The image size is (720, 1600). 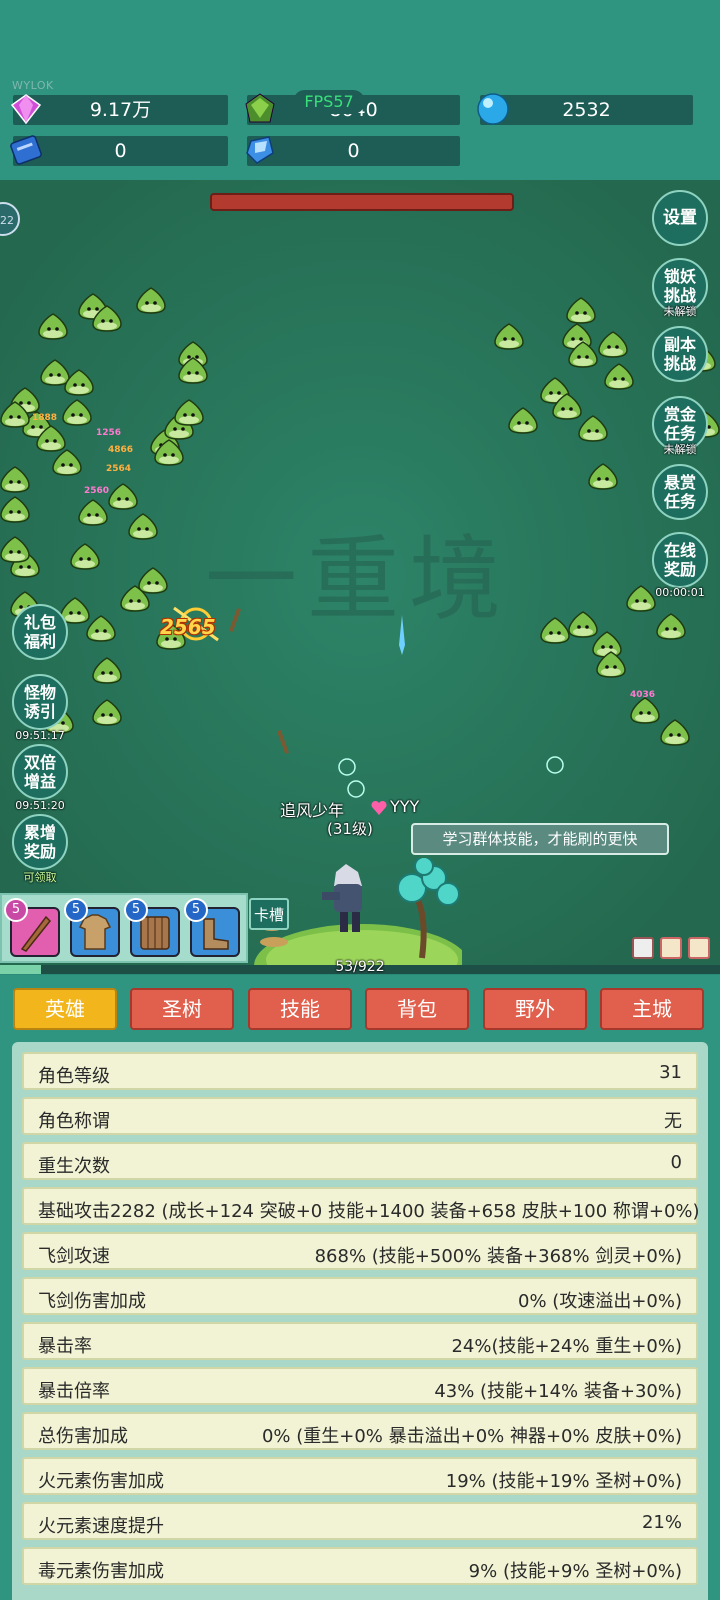 I want to click on stat-row-level: 角色等级 31, so click(x=360, y=1071).